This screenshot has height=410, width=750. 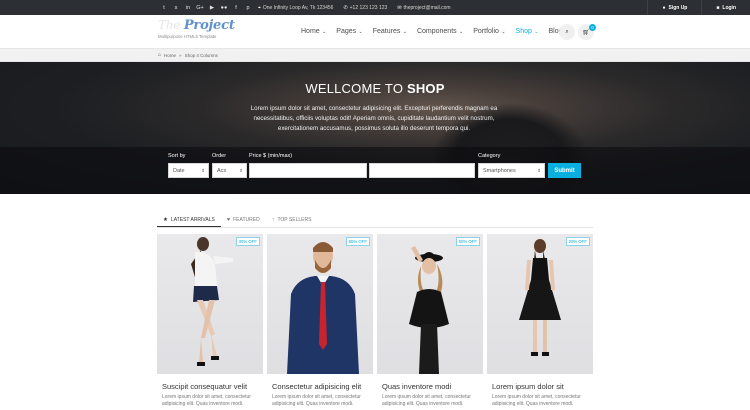 I want to click on order-select: Acs ⇕, so click(x=229, y=170).